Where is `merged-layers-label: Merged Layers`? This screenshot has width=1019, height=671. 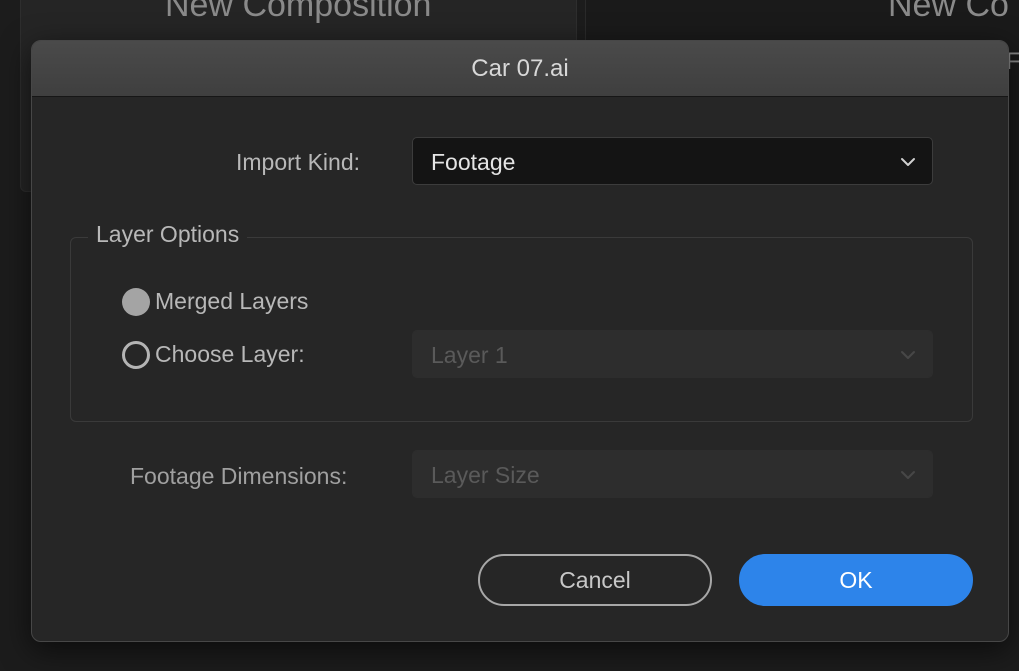
merged-layers-label: Merged Layers is located at coordinates (232, 301).